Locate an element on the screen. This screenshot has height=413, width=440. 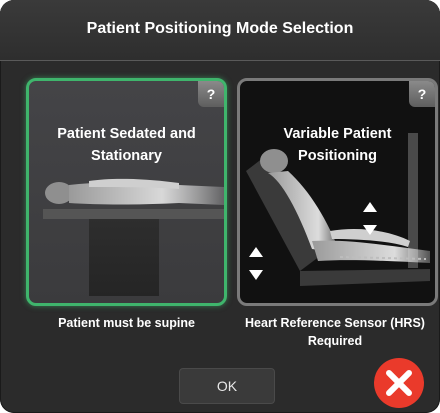
dialog-title: Patient Positioning Mode Selection is located at coordinates (220, 28).